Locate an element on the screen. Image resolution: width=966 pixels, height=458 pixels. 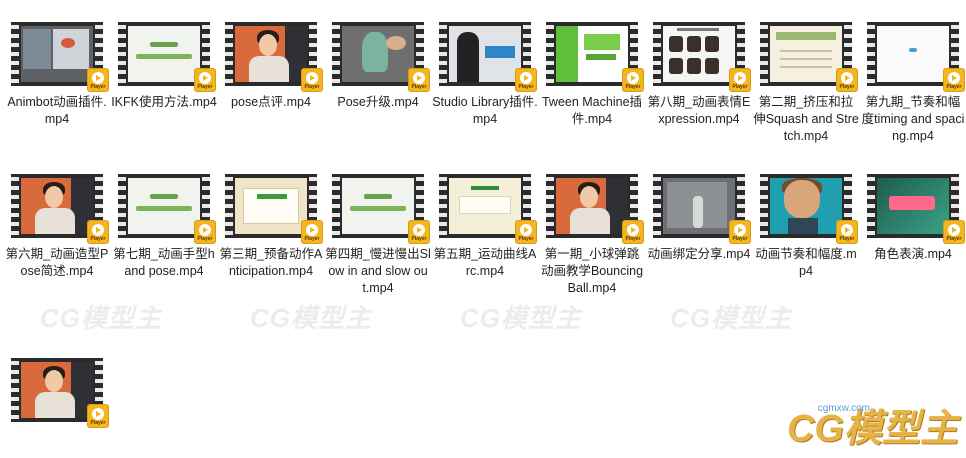
file-name-label: 第七期_动画手型hand pose.mp4 is located at coordinates (164, 262).